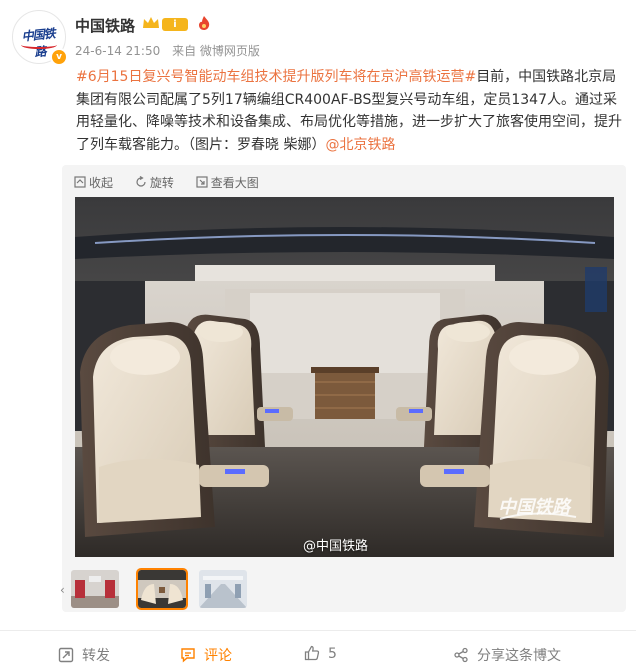 The width and height of the screenshot is (636, 666). Describe the element at coordinates (537, 508) in the screenshot. I see `photo-logo-watermark: 中国铁路` at that location.